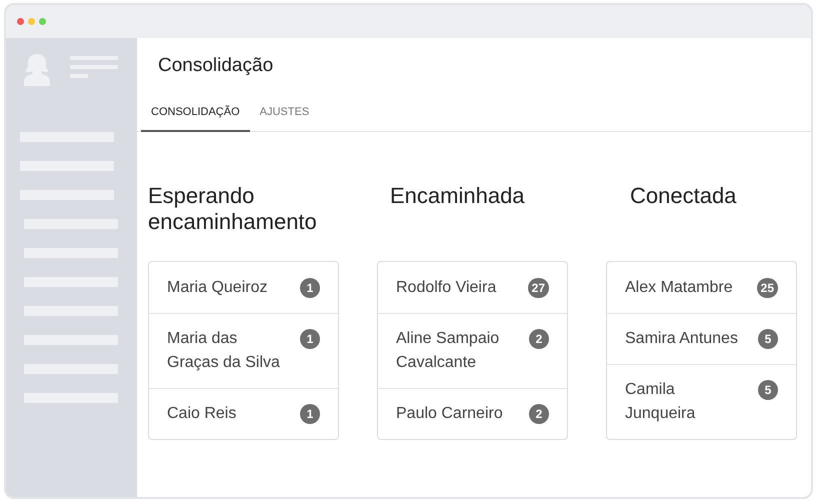 The width and height of the screenshot is (819, 504). I want to click on person-name: Paulo Carneiro, so click(449, 414).